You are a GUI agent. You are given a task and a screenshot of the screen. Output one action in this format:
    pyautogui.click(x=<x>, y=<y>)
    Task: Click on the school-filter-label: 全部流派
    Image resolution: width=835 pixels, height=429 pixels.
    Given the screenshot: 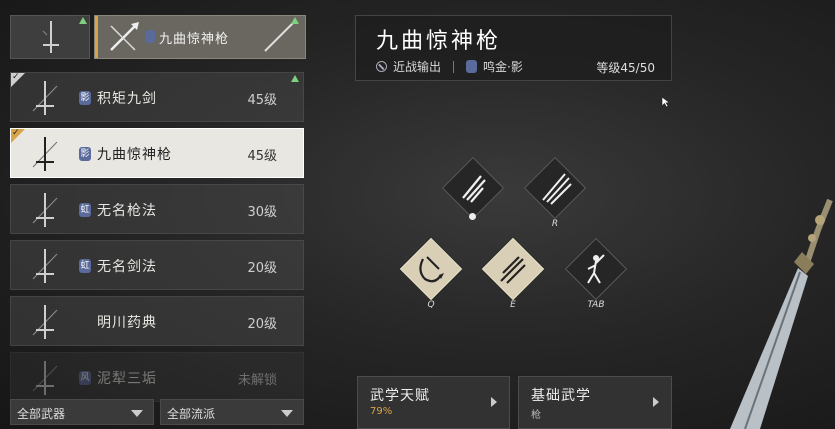 What is the action you would take?
    pyautogui.click(x=191, y=414)
    